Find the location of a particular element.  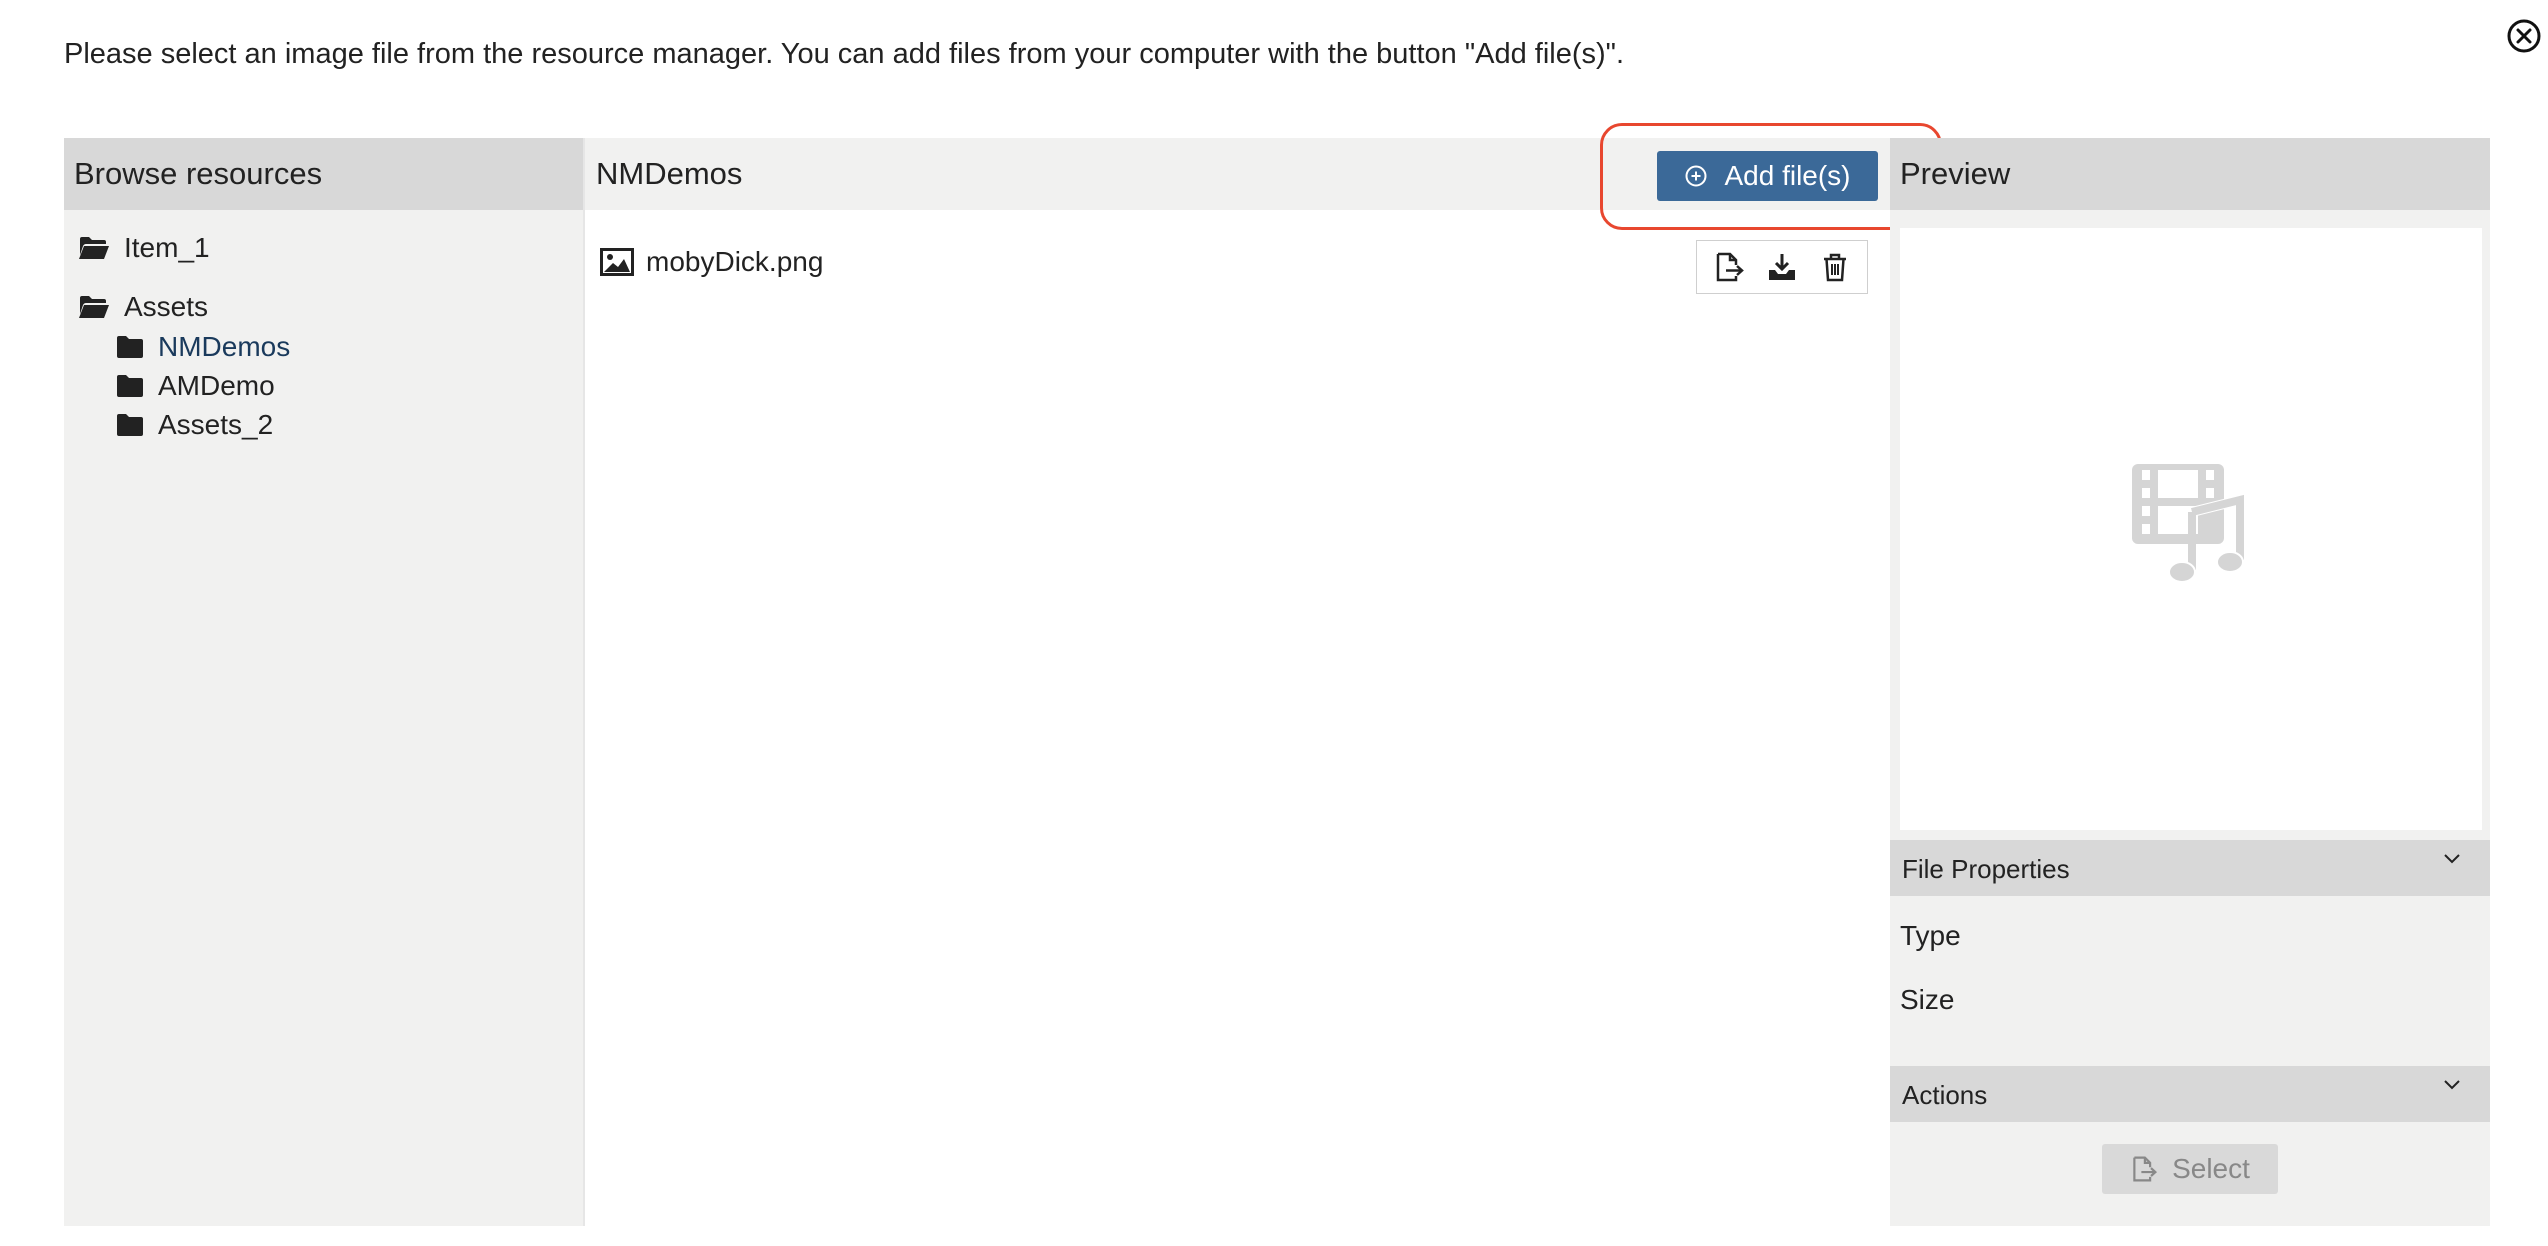

file-properties-title: File Properties is located at coordinates (1986, 869).